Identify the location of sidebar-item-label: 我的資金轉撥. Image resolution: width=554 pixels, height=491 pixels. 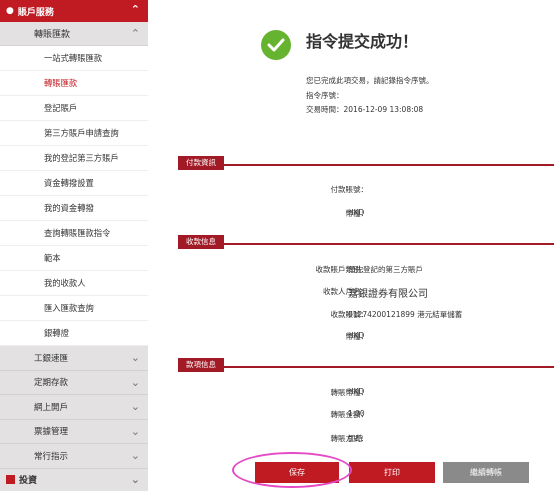
(69, 208).